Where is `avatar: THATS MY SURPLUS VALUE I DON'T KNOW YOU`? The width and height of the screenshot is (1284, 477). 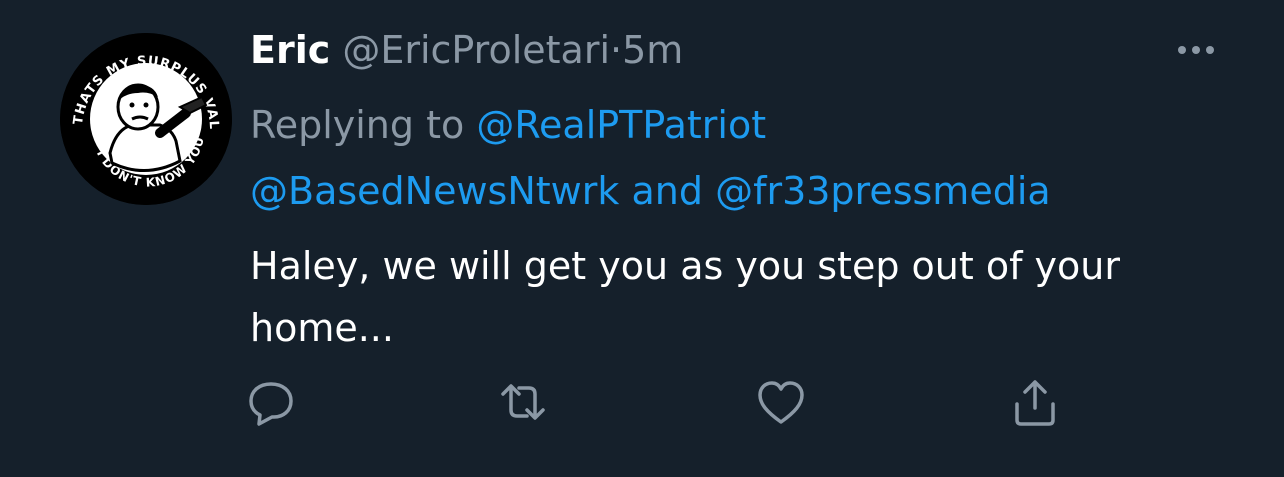
avatar: THATS MY SURPLUS VALUE I DON'T KNOW YOU is located at coordinates (146, 119).